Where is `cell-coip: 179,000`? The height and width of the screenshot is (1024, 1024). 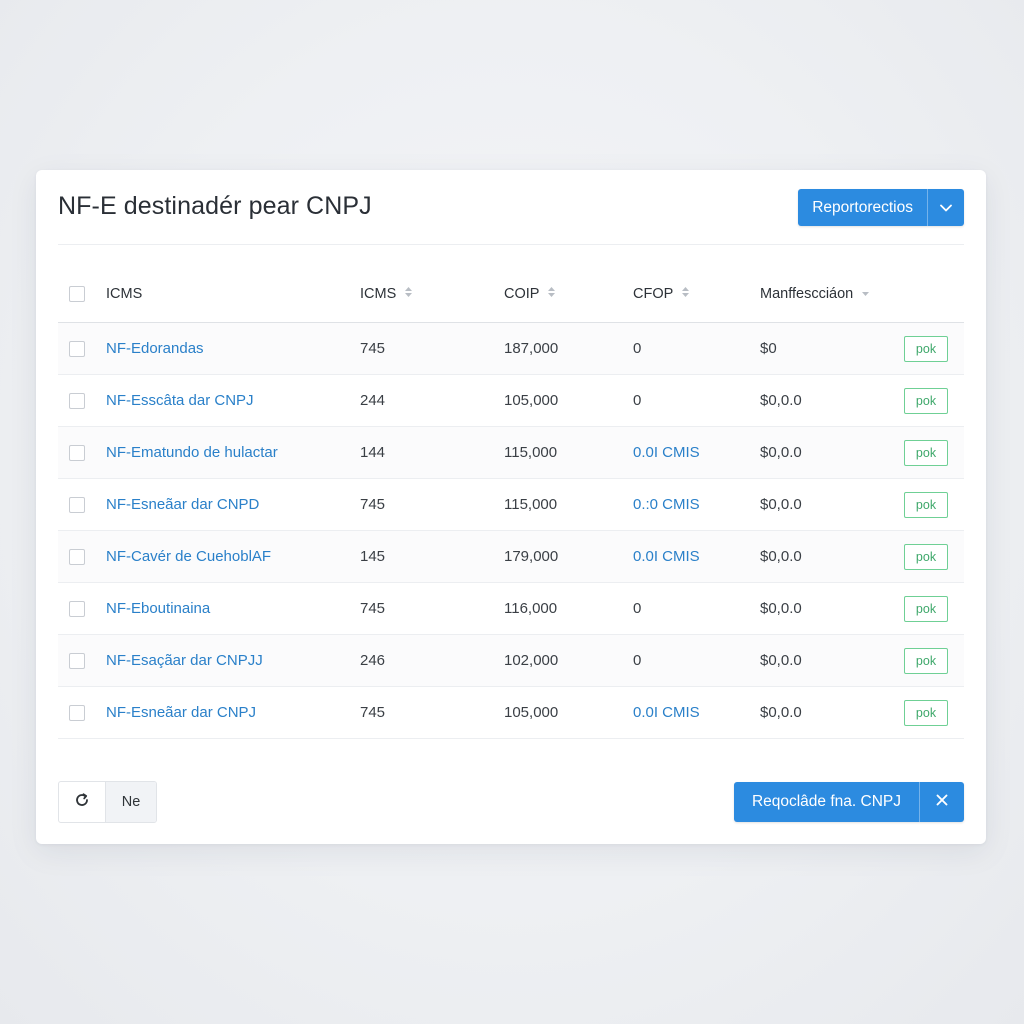
cell-coip: 179,000 is located at coordinates (568, 556).